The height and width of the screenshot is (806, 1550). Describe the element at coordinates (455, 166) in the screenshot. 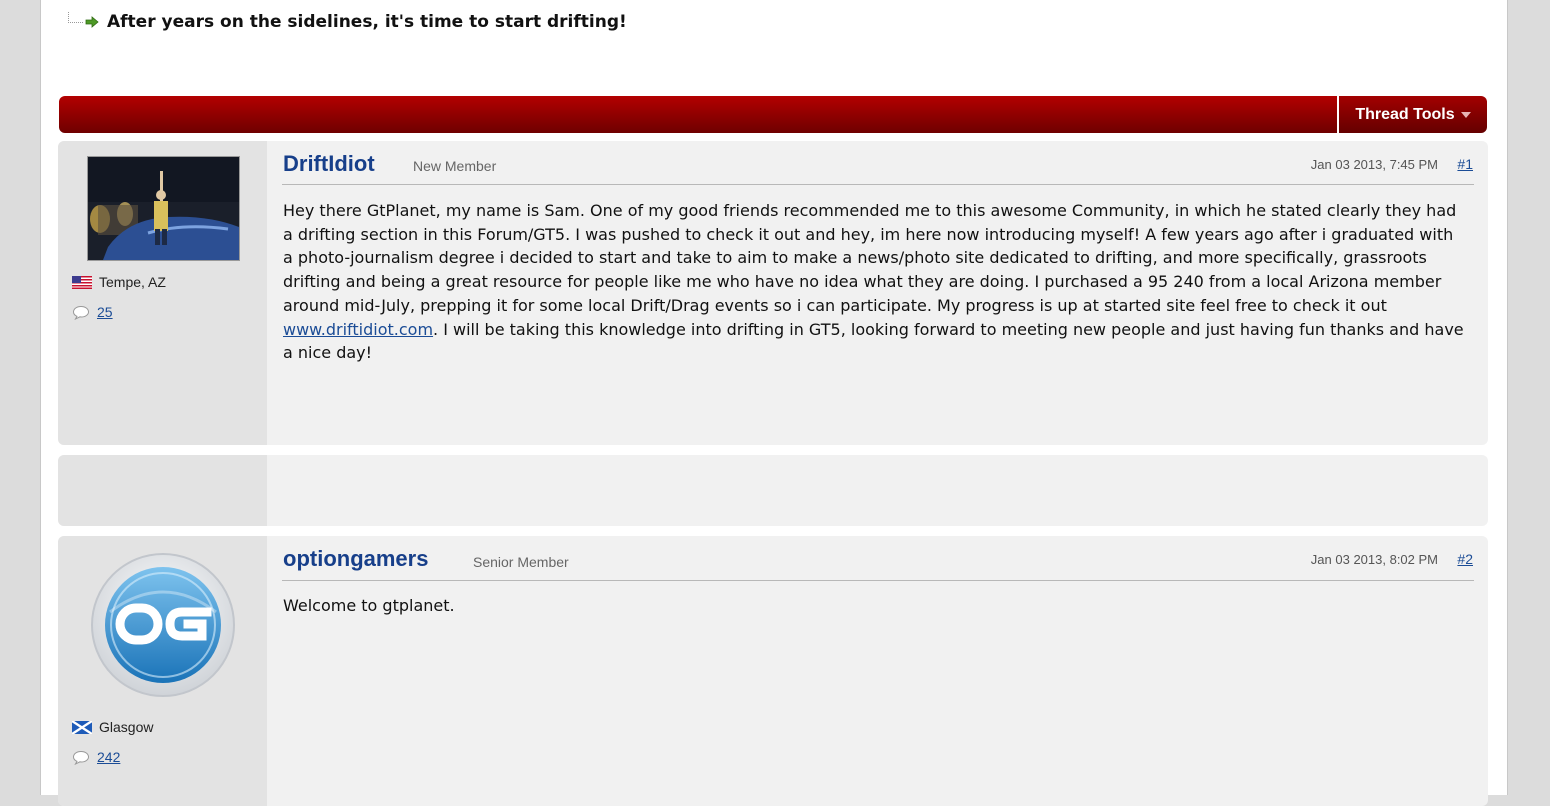

I see `user-rank: New Member` at that location.